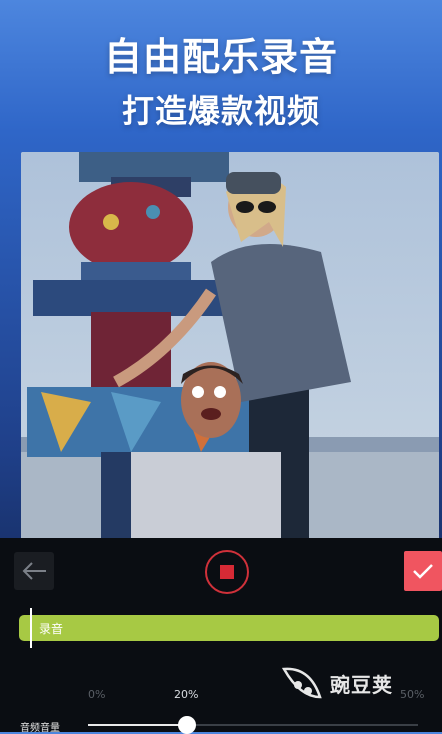  I want to click on pea-pod-logo-icon, so click(301, 683).